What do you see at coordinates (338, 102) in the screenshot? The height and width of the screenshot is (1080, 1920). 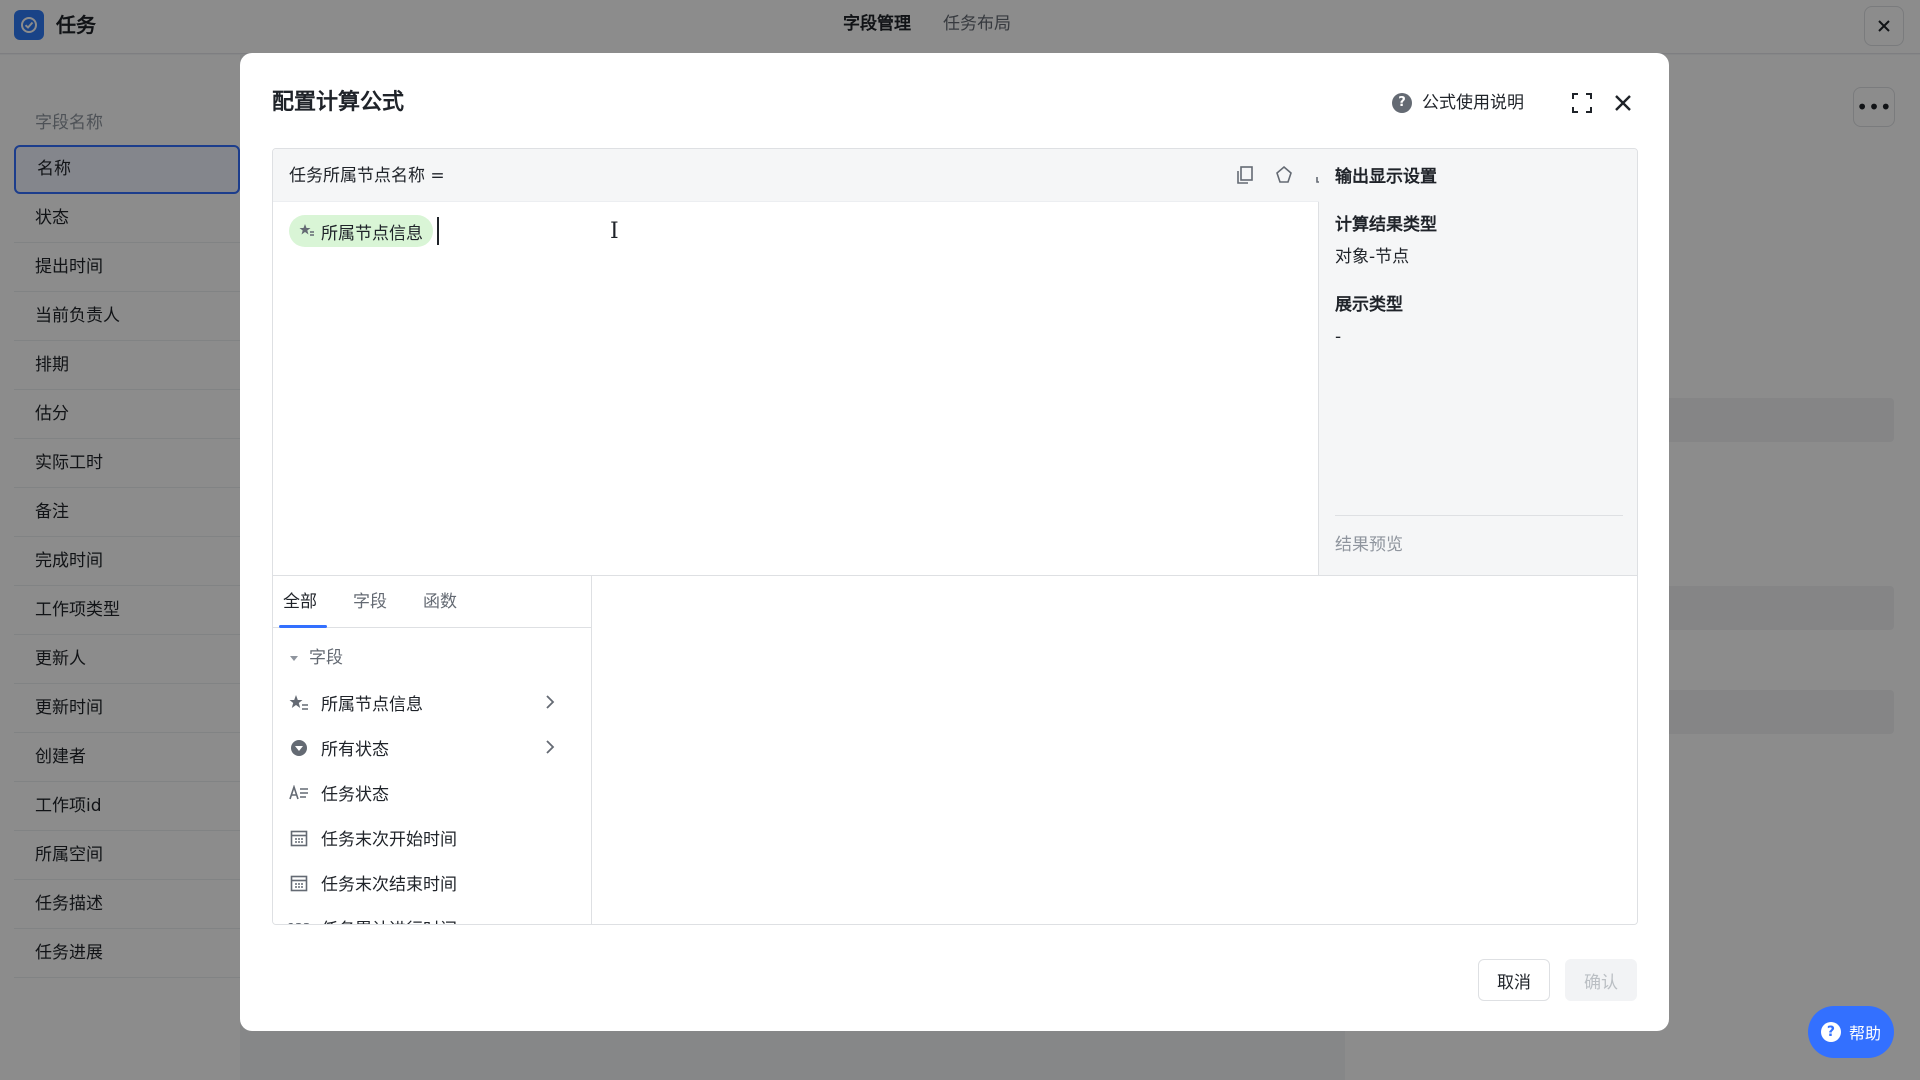 I see `modal-title: 配置计算公式` at bounding box center [338, 102].